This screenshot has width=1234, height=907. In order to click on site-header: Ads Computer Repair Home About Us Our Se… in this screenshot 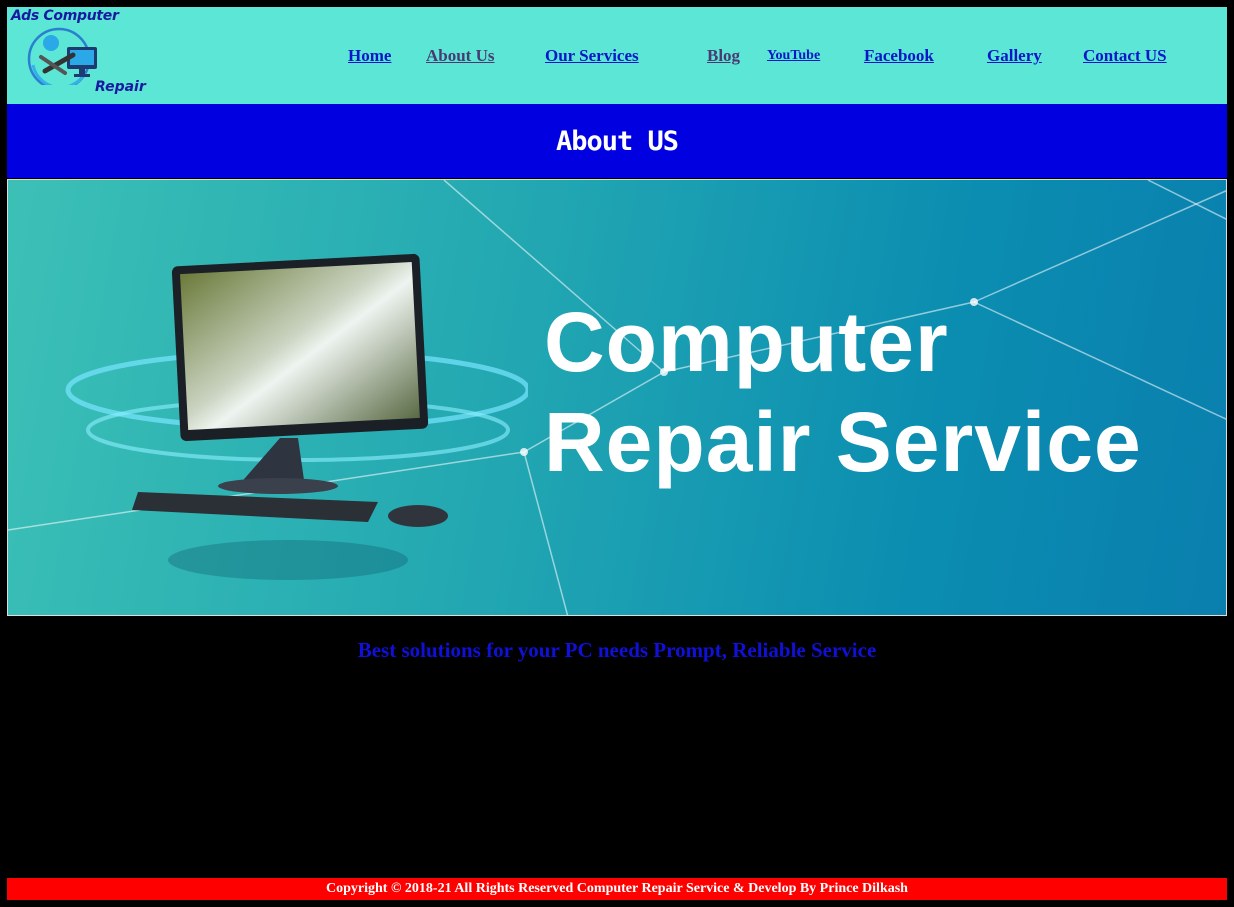, I will do `click(617, 55)`.